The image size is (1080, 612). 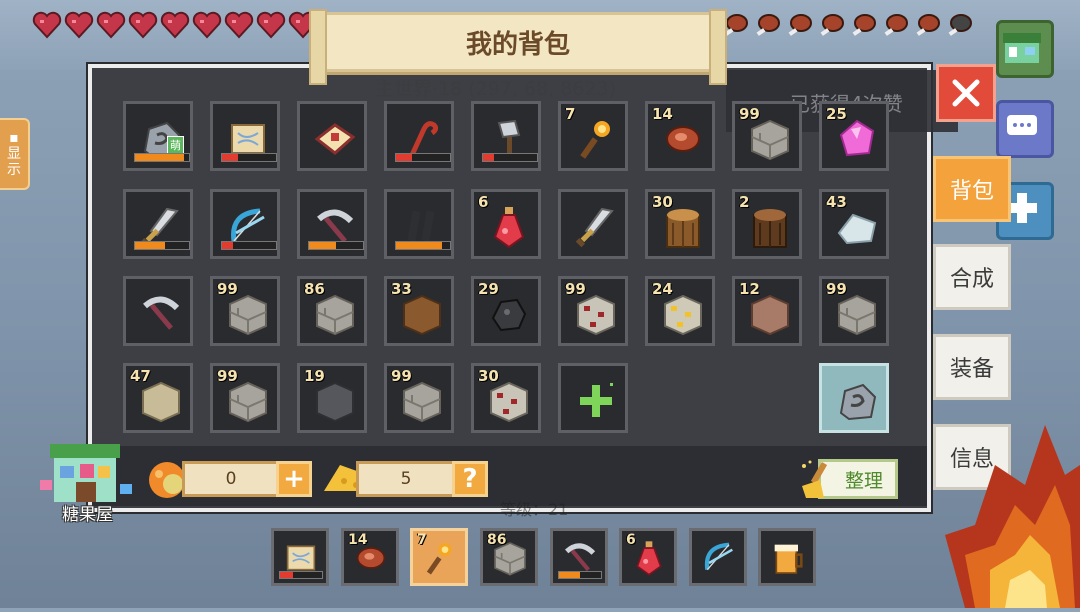 I want to click on page-title: 我的背包, so click(x=518, y=47).